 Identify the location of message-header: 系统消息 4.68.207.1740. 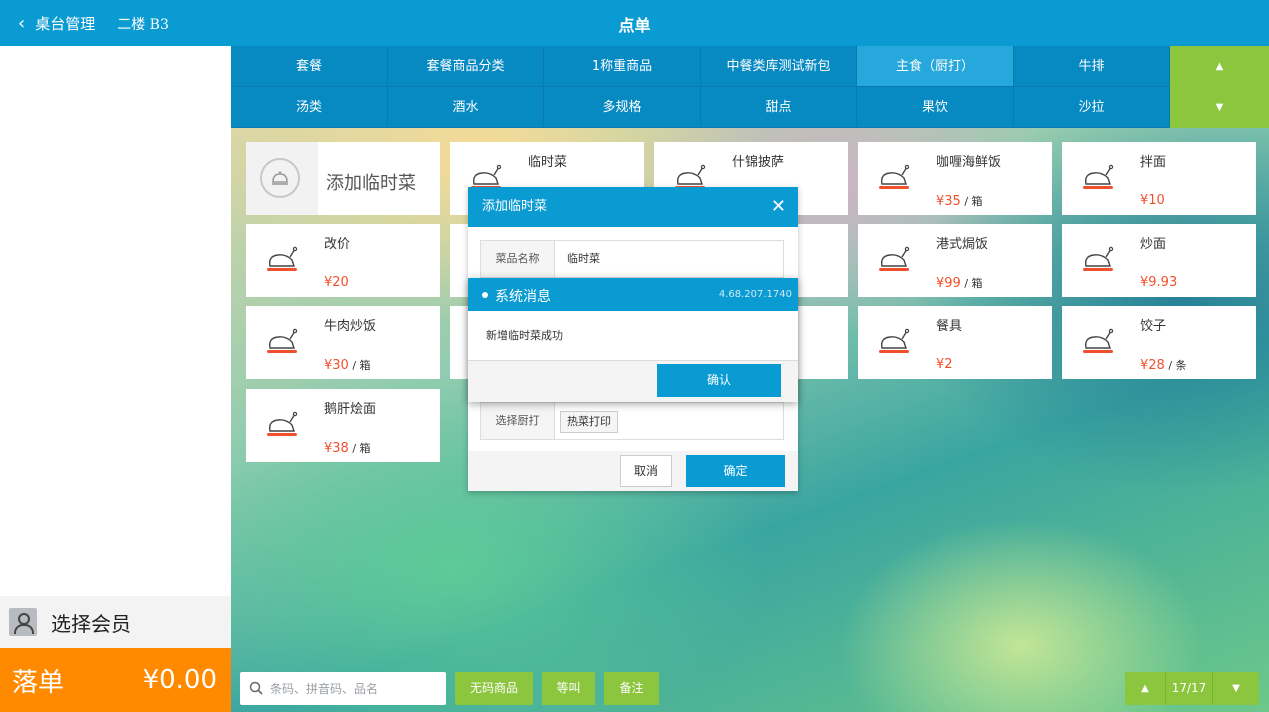
(633, 294).